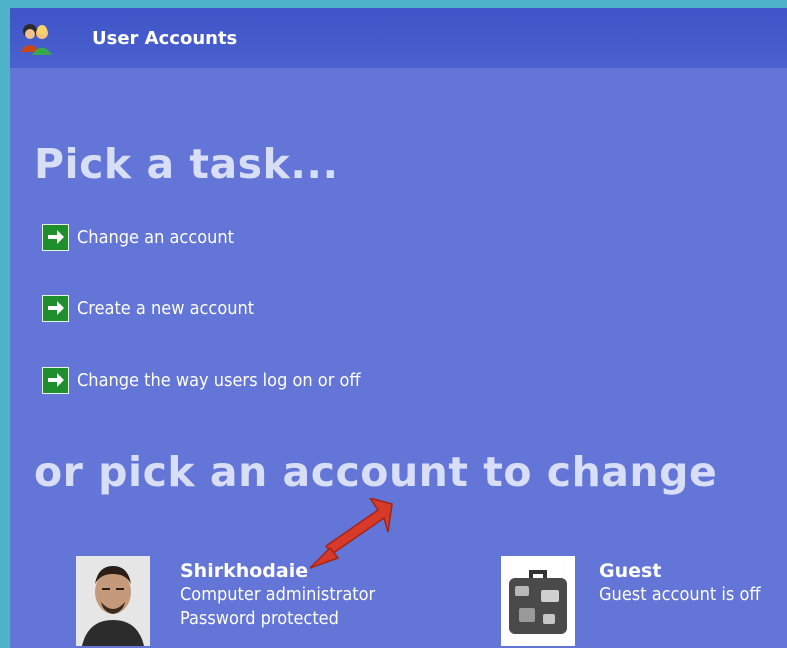  I want to click on account-type: Computer administrator, so click(278, 594).